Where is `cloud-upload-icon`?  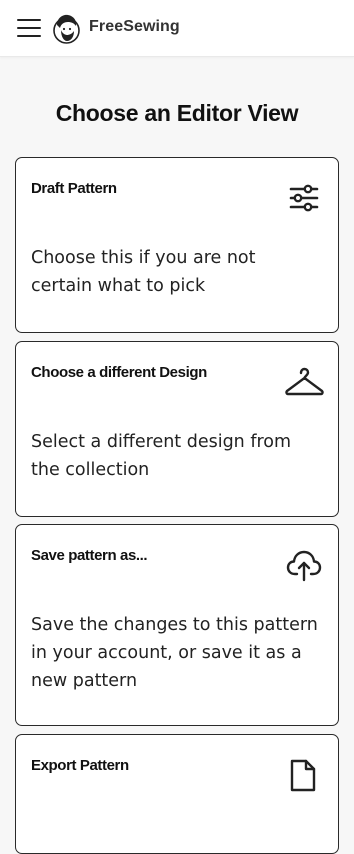 cloud-upload-icon is located at coordinates (304, 566).